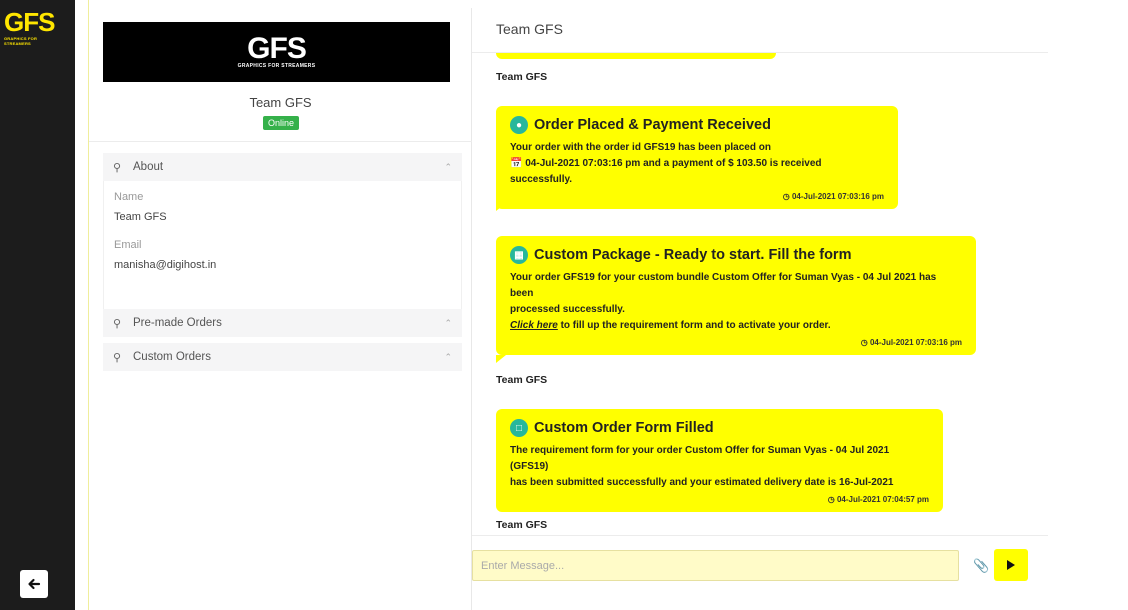 Image resolution: width=1128 pixels, height=610 pixels. What do you see at coordinates (719, 499) in the screenshot?
I see `message-time: ◷ 04-Jul-2021 07:04:57 pm` at bounding box center [719, 499].